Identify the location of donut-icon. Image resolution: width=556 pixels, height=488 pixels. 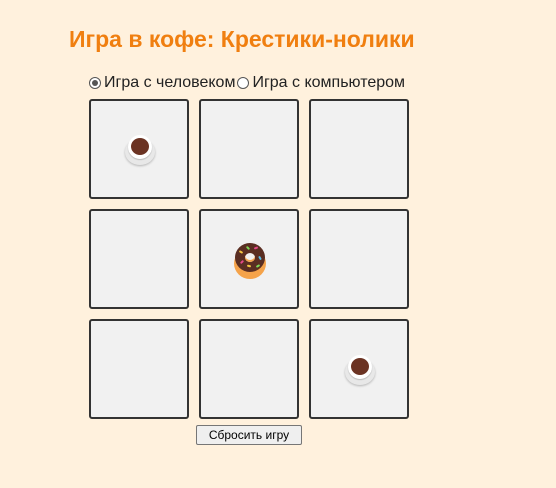
(250, 261).